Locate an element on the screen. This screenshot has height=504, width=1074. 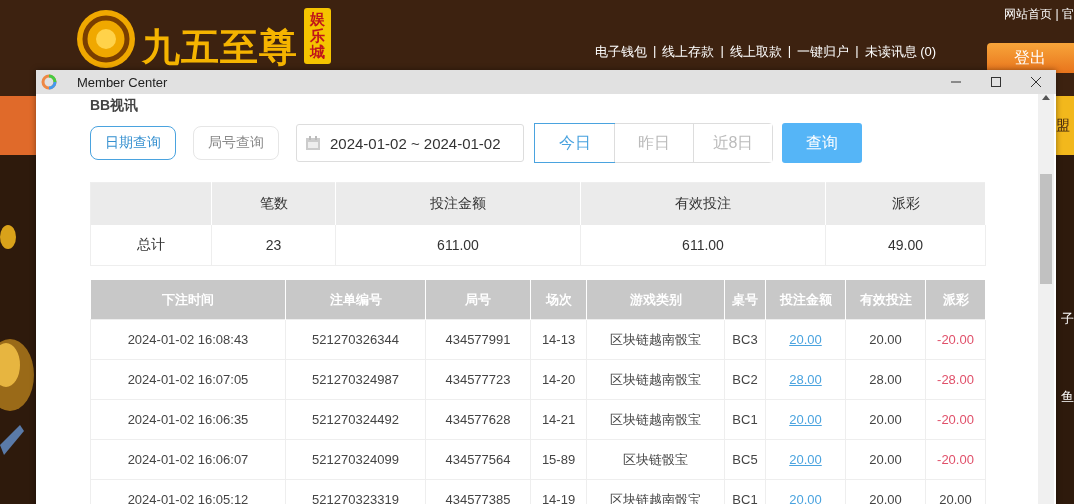
query-mode-tab: 局号查询 is located at coordinates (236, 143).